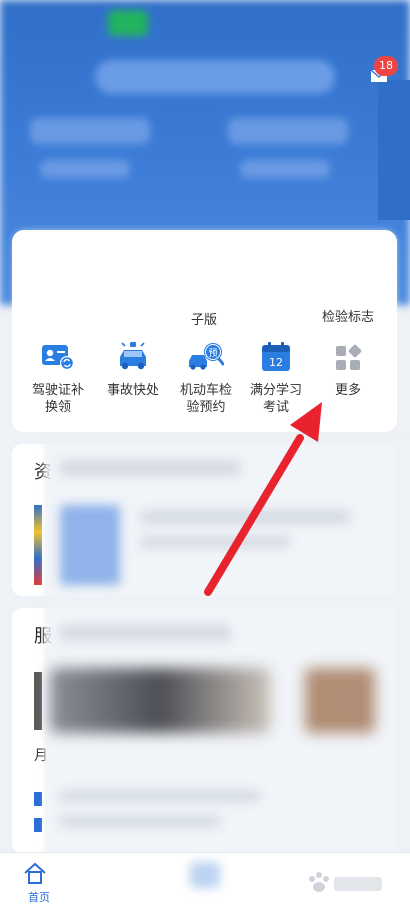  I want to click on inspection-booking-icon: 预, so click(206, 356).